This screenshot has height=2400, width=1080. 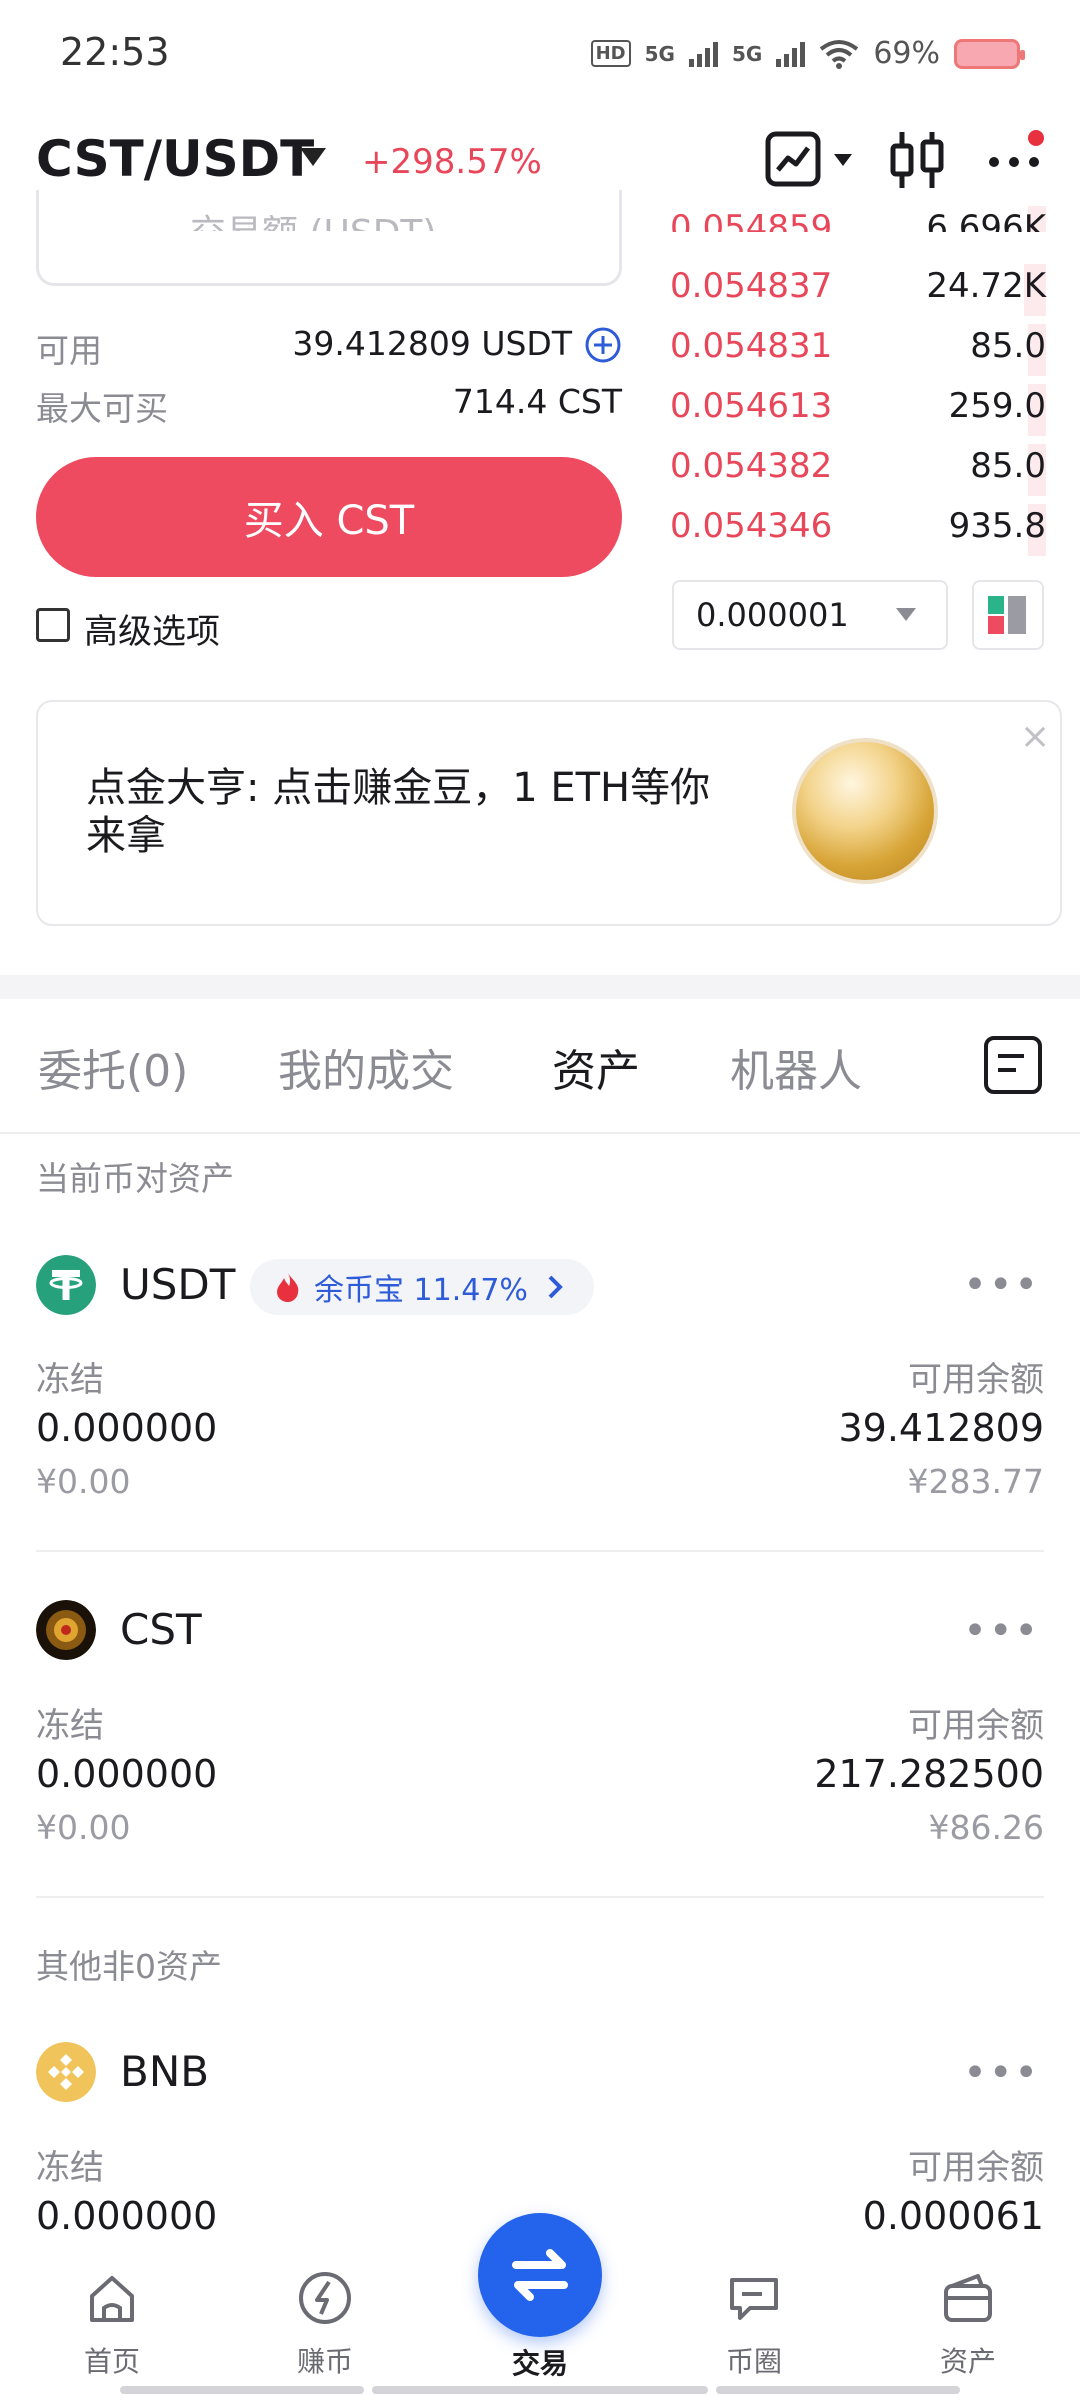 I want to click on ask-qty: 6.696K, so click(x=986, y=228).